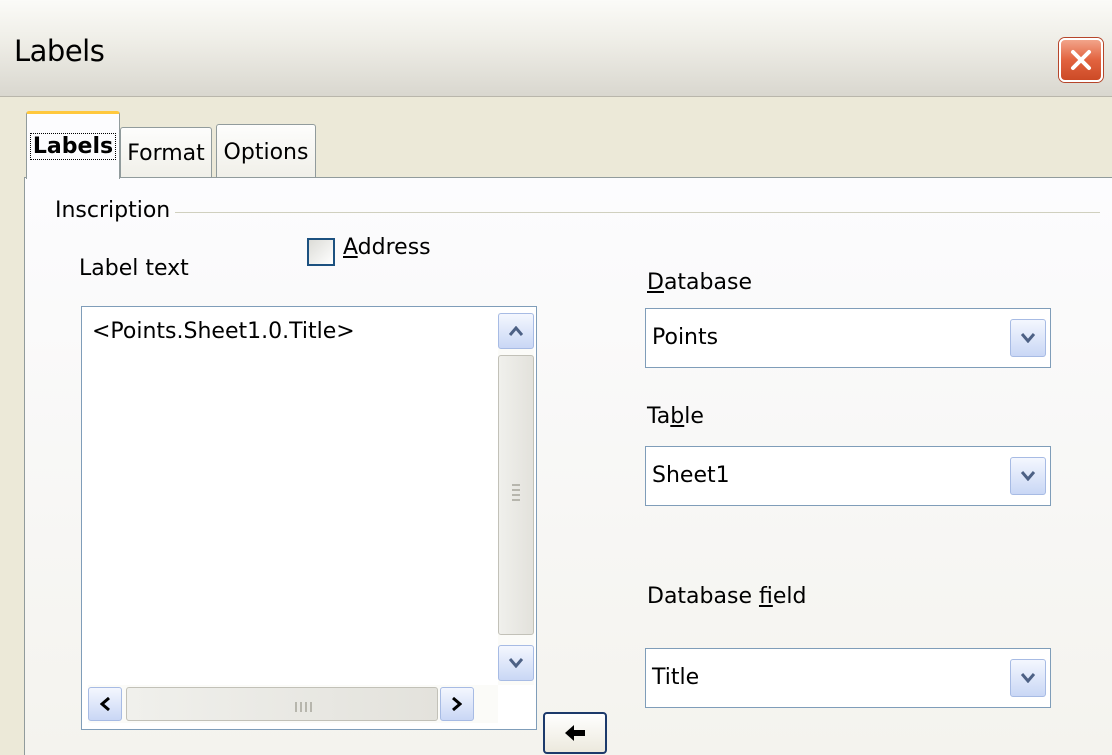 This screenshot has width=1112, height=755. Describe the element at coordinates (282, 704) in the screenshot. I see `horizontal-scroll-thumb` at that location.